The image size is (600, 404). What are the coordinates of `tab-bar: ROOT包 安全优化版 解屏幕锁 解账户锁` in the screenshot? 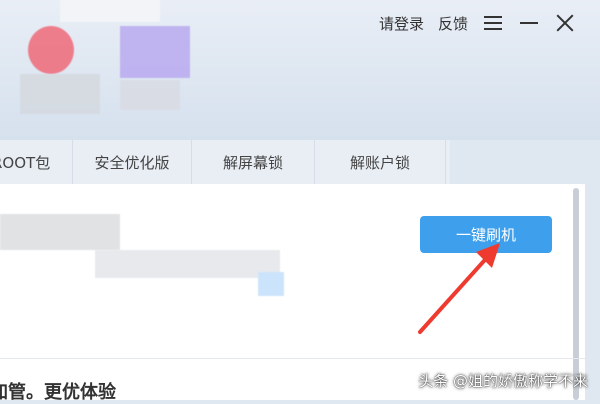 It's located at (225, 162).